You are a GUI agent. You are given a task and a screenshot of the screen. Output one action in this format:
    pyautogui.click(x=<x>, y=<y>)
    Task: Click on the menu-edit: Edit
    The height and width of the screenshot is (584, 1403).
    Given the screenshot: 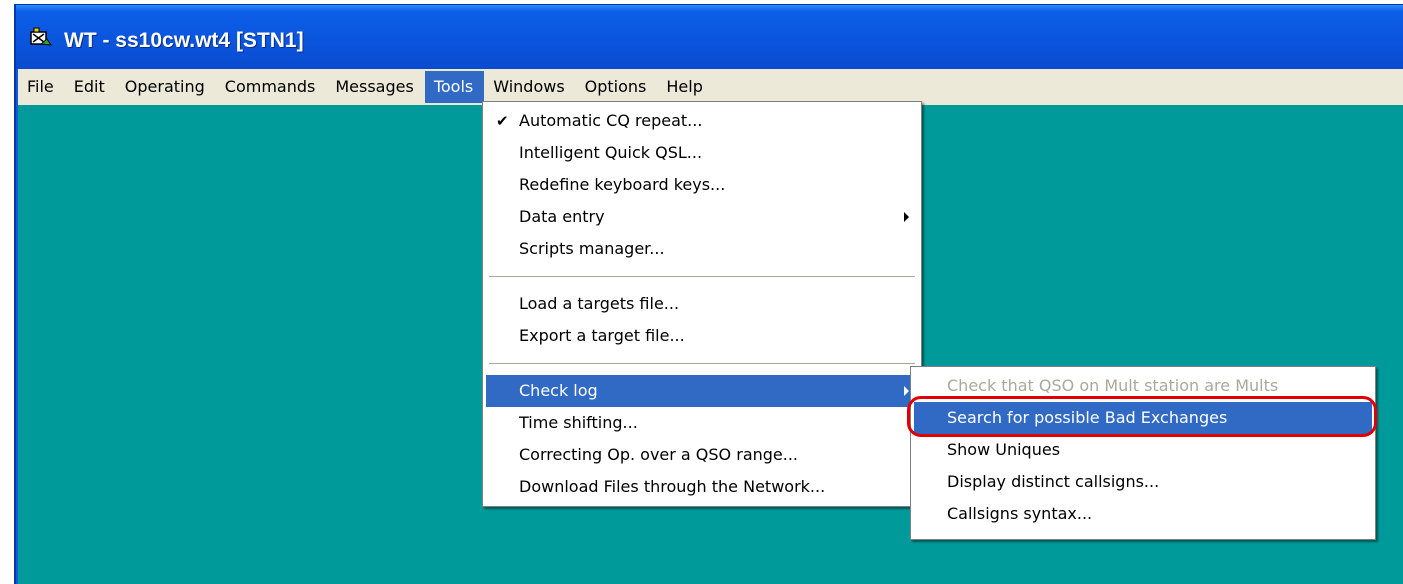 What is the action you would take?
    pyautogui.click(x=90, y=87)
    